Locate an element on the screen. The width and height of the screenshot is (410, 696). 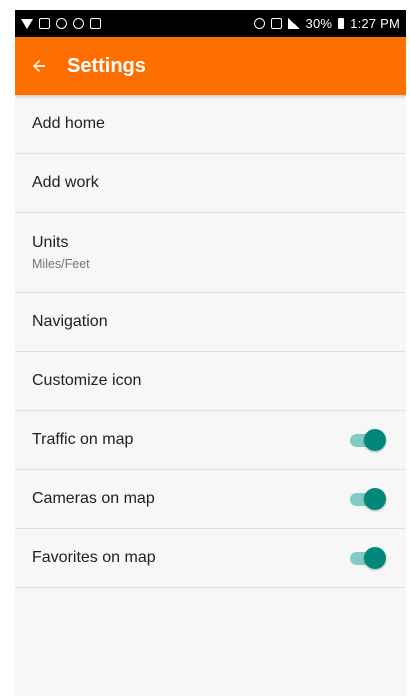
setting-customize-icon: Customize icon is located at coordinates (210, 381).